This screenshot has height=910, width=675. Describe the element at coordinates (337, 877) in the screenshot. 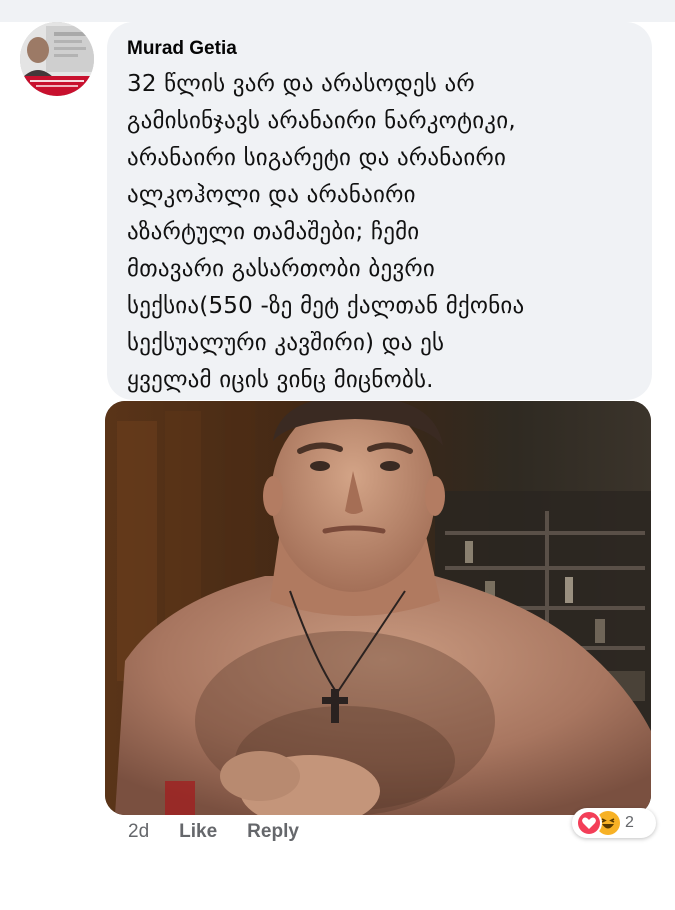

I see `bottom-blank-area` at that location.